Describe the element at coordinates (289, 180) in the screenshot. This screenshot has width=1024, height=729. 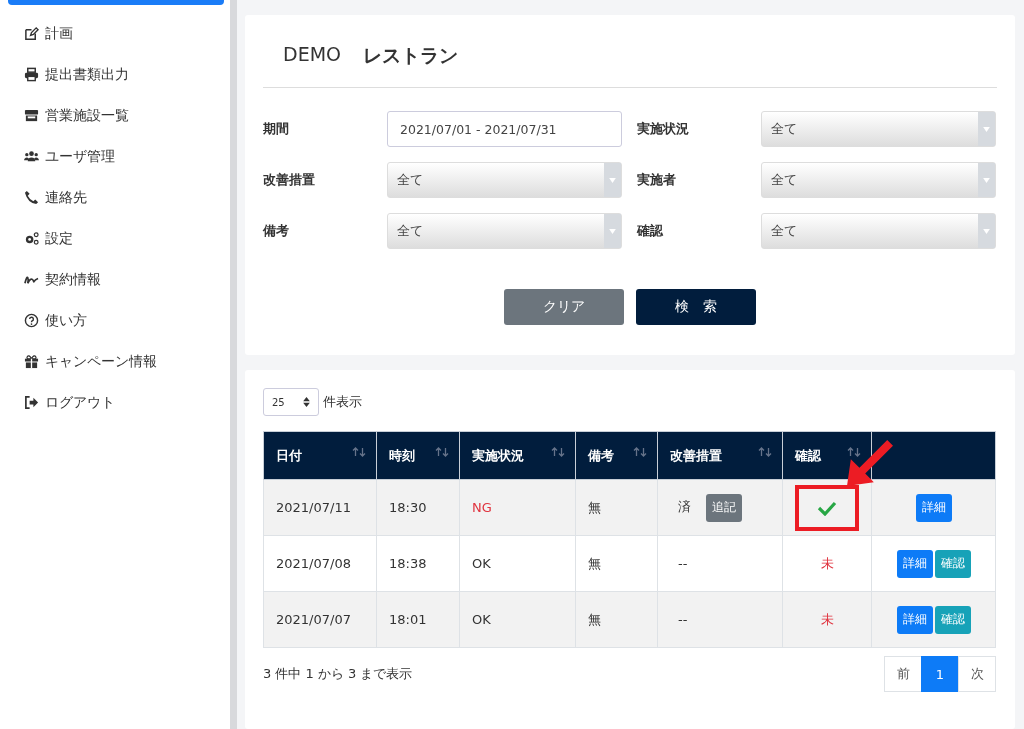
I see `filter-label: 改善措置` at that location.